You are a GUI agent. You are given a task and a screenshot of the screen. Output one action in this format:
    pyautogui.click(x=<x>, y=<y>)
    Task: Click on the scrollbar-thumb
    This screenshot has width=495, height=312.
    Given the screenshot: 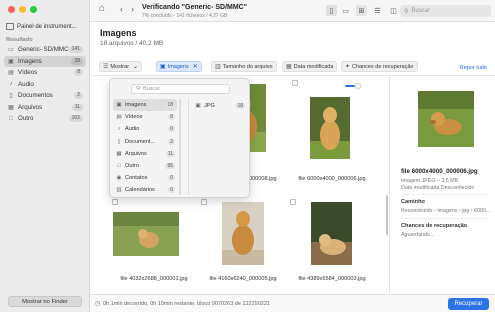 What is the action you would take?
    pyautogui.click(x=387, y=215)
    